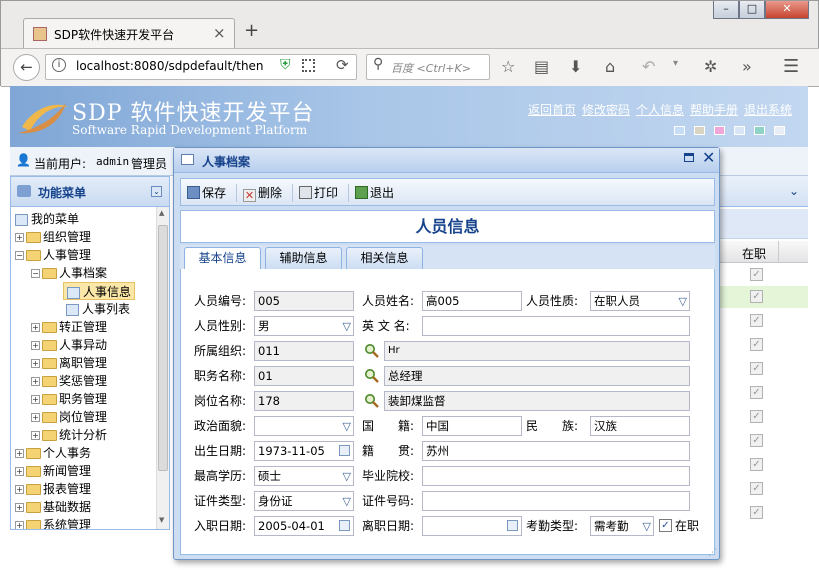  I want to click on menu-icon: ☰, so click(791, 66).